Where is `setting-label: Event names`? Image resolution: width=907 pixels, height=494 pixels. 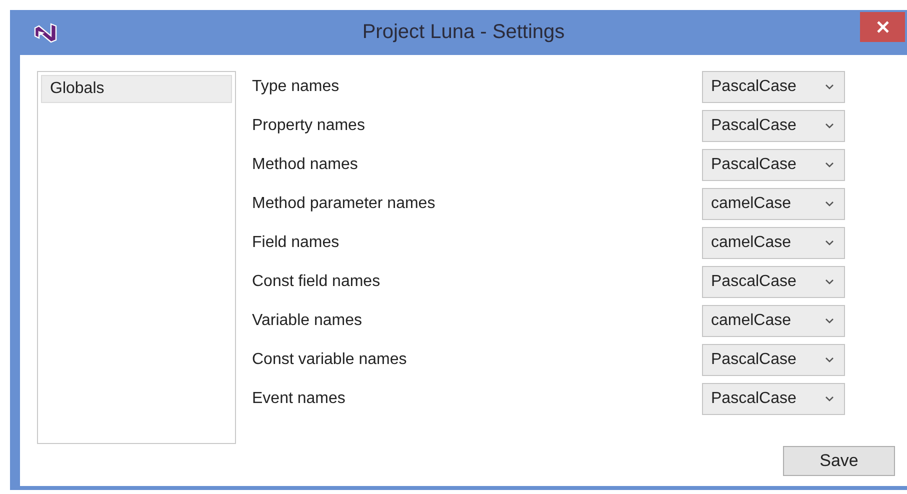 setting-label: Event names is located at coordinates (299, 399).